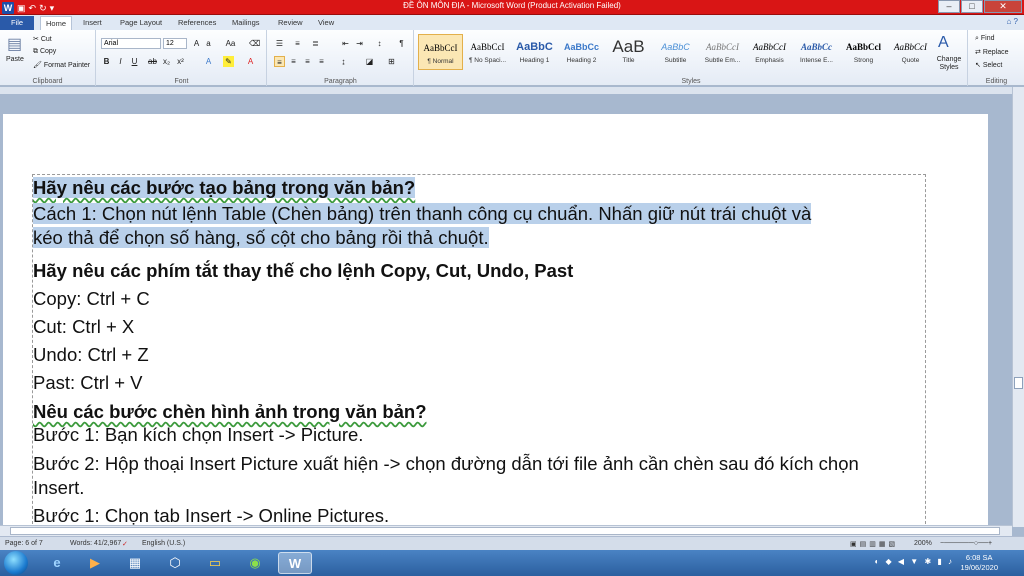 The width and height of the screenshot is (1024, 576). I want to click on network-app-icon: ▦, so click(135, 563).